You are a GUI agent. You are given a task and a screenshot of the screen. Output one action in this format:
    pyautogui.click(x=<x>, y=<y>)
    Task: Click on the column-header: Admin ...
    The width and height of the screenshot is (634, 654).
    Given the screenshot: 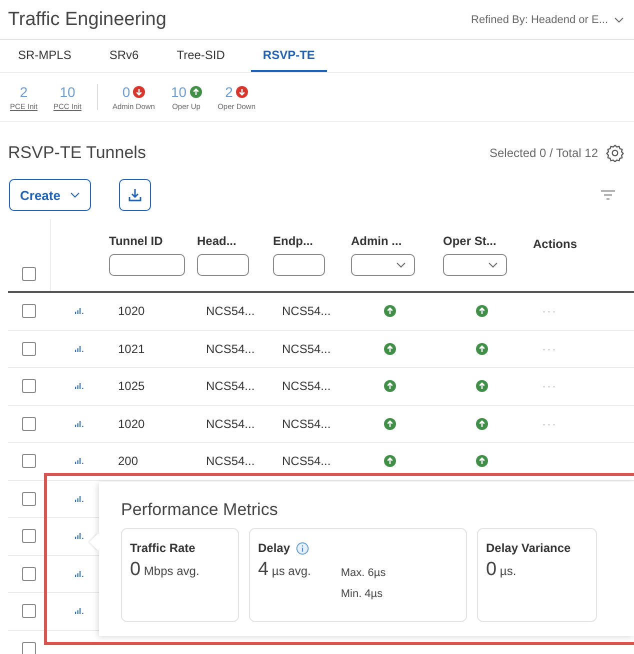 What is the action you would take?
    pyautogui.click(x=397, y=241)
    